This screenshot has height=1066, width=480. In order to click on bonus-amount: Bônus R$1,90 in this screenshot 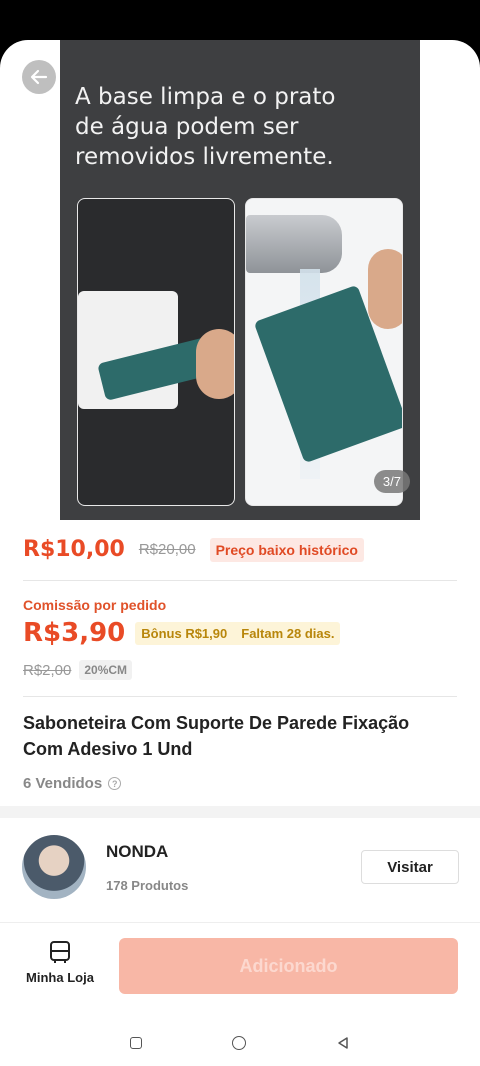, I will do `click(184, 633)`.